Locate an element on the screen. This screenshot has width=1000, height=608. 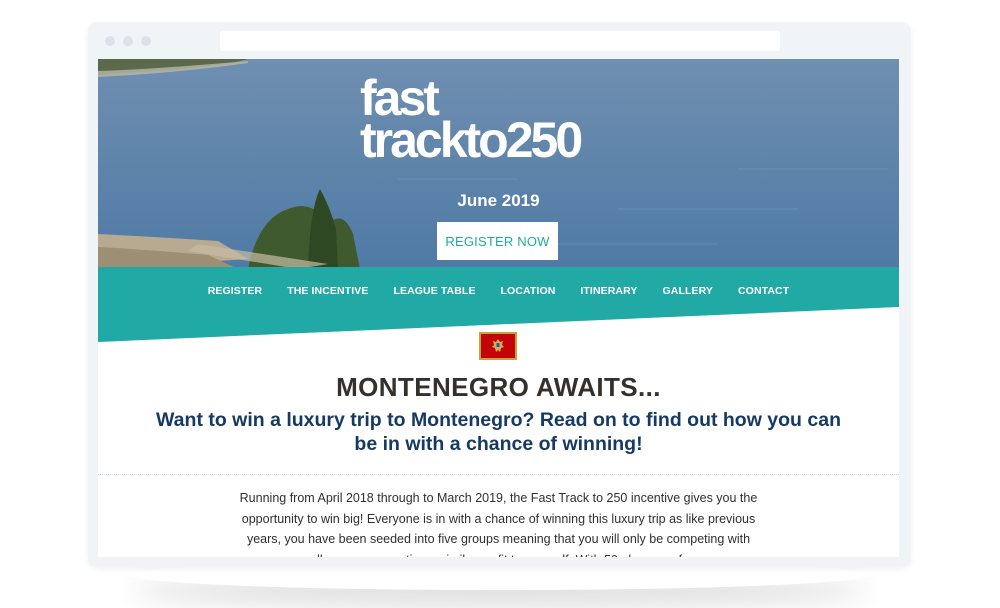
section-divider is located at coordinates (498, 474).